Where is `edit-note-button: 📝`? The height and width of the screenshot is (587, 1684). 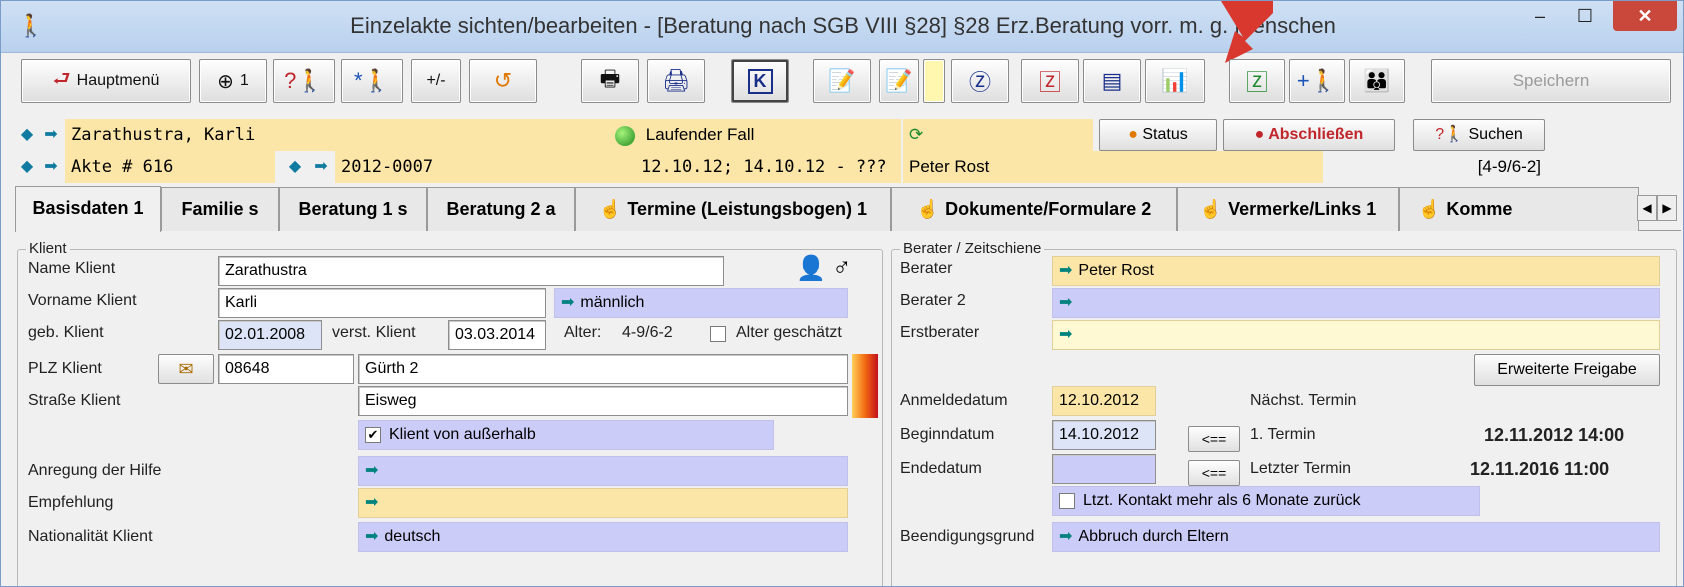
edit-note-button: 📝 is located at coordinates (842, 81).